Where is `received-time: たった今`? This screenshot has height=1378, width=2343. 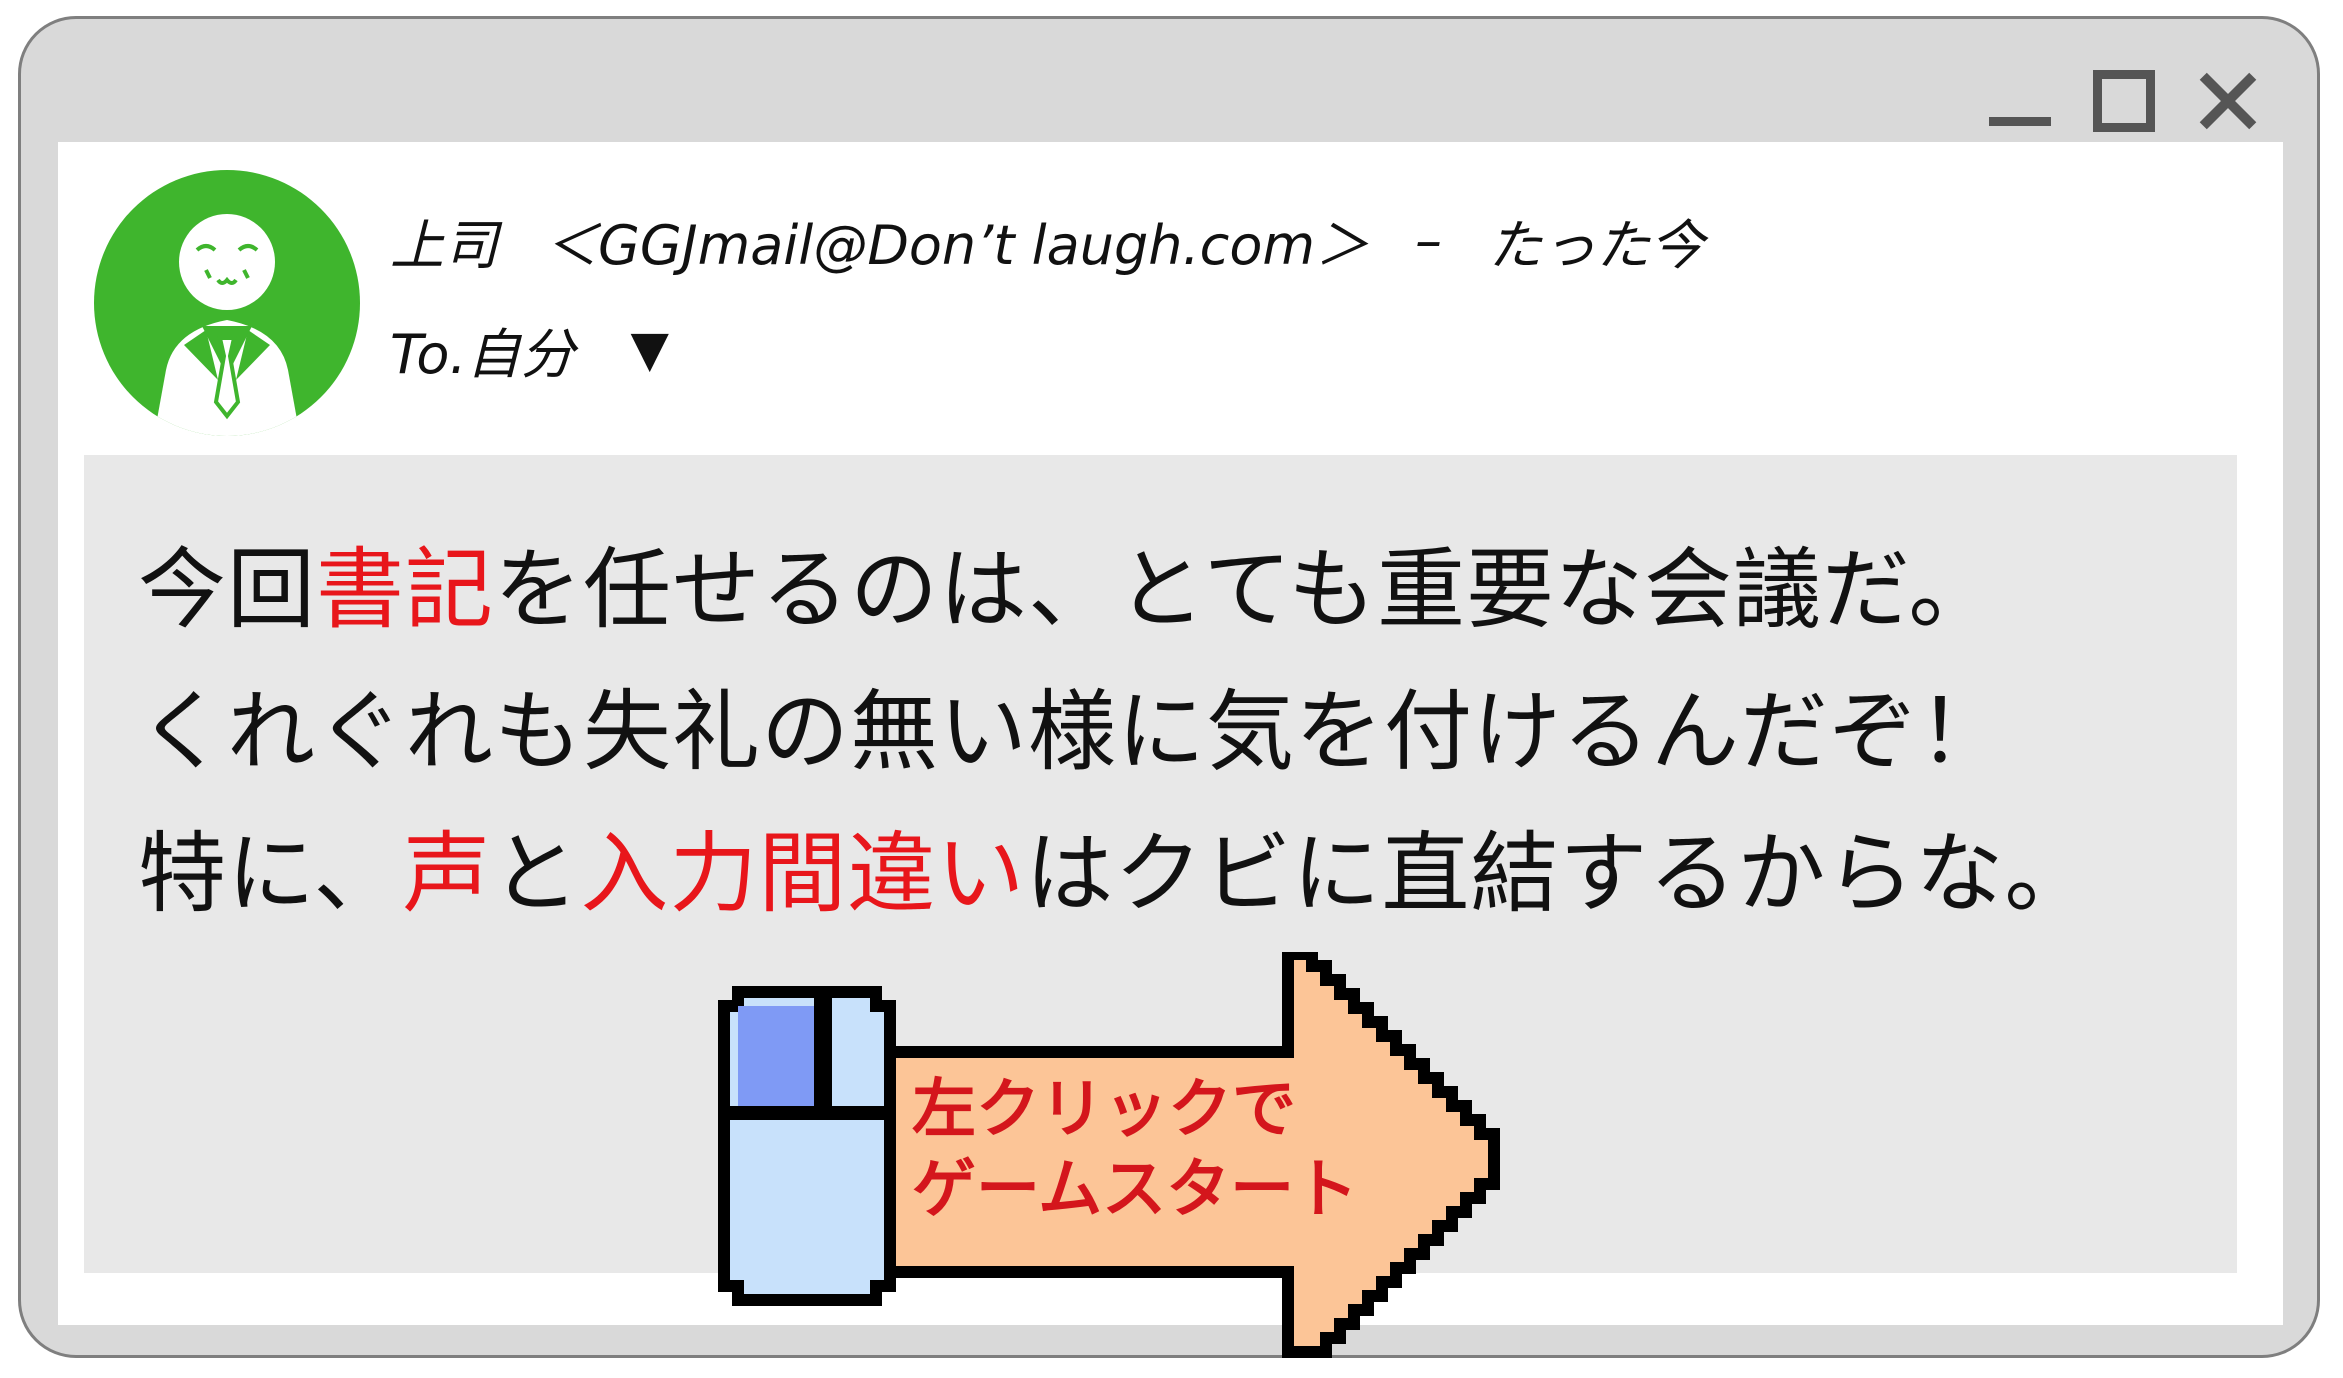
received-time: たった今 is located at coordinates (1595, 245).